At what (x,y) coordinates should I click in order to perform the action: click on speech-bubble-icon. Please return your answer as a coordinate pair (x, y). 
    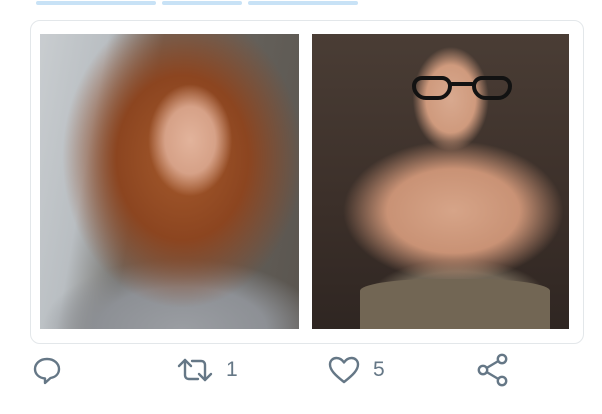
    Looking at the image, I should click on (47, 370).